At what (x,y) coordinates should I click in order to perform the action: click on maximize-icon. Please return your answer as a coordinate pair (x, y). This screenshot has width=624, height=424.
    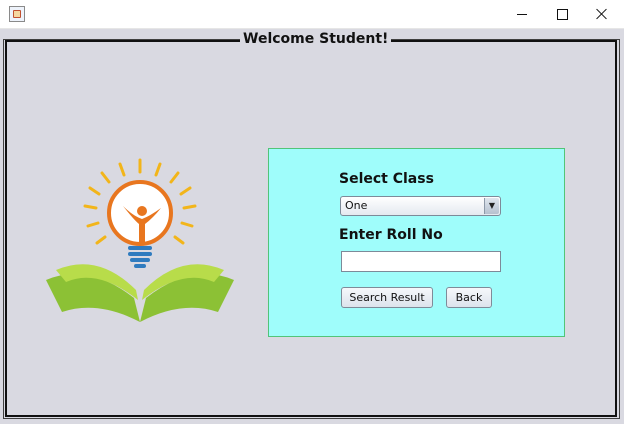
    Looking at the image, I should click on (562, 14).